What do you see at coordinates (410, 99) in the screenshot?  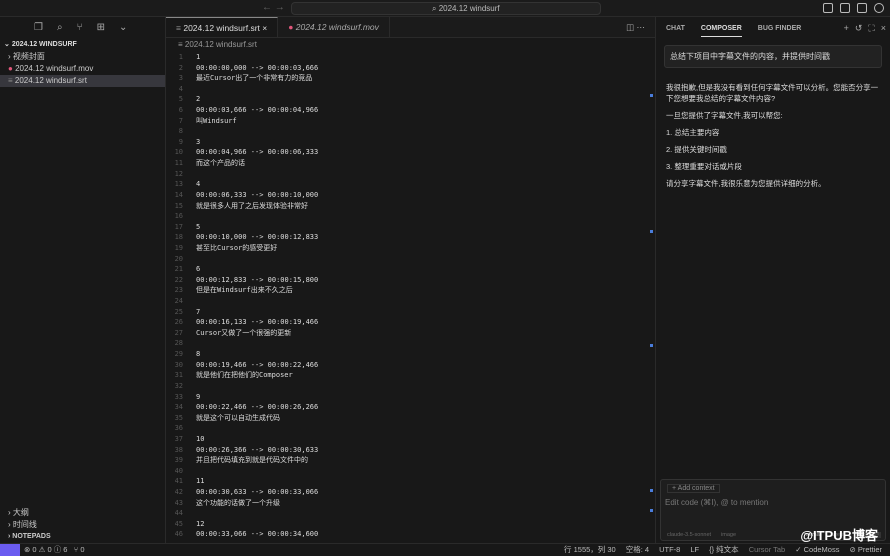 I see `code-line: 52` at bounding box center [410, 99].